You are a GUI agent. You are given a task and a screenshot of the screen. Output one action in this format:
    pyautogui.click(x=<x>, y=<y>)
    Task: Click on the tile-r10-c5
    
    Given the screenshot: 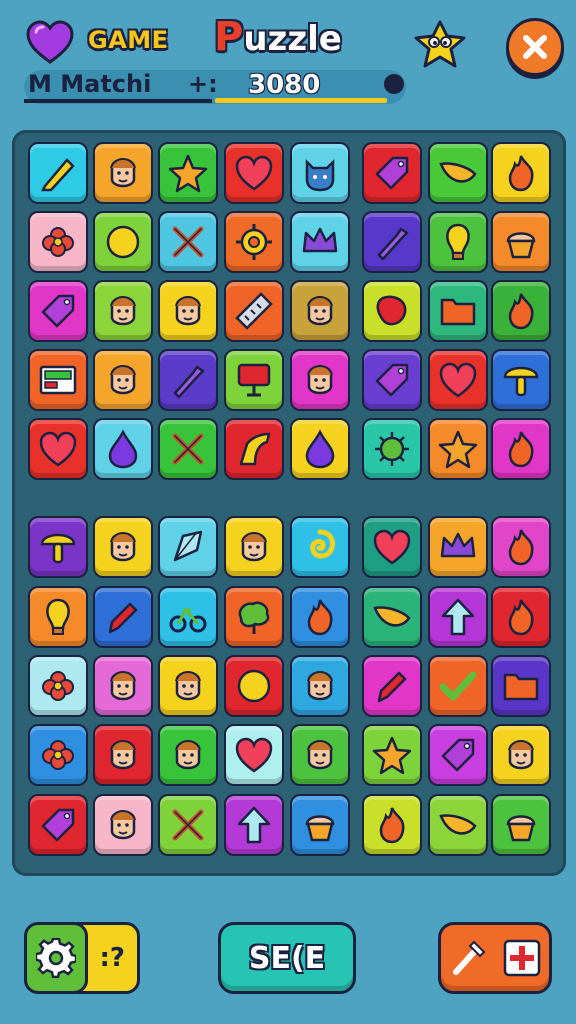 What is the action you would take?
    pyautogui.click(x=320, y=825)
    